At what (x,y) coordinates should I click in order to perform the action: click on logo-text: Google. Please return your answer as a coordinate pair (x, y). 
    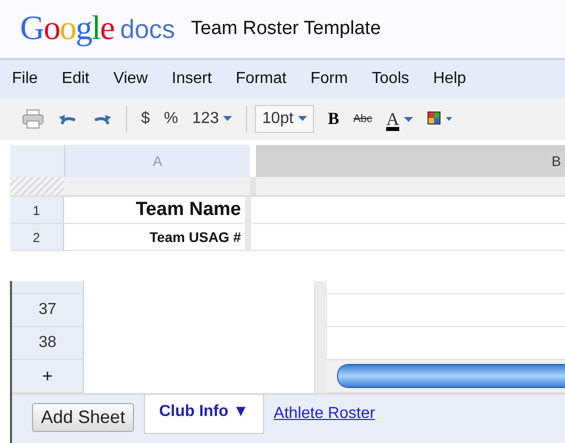
    Looking at the image, I should click on (67, 29).